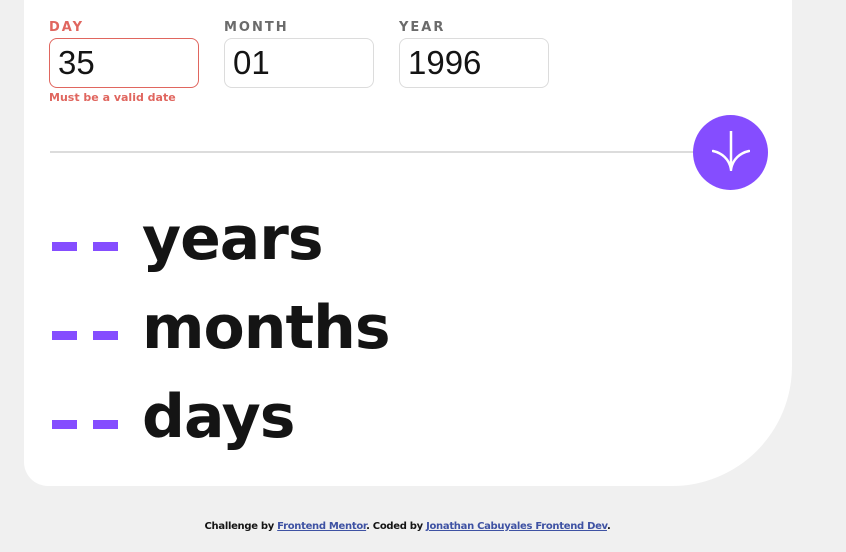 The height and width of the screenshot is (552, 846). I want to click on year-input, so click(474, 63).